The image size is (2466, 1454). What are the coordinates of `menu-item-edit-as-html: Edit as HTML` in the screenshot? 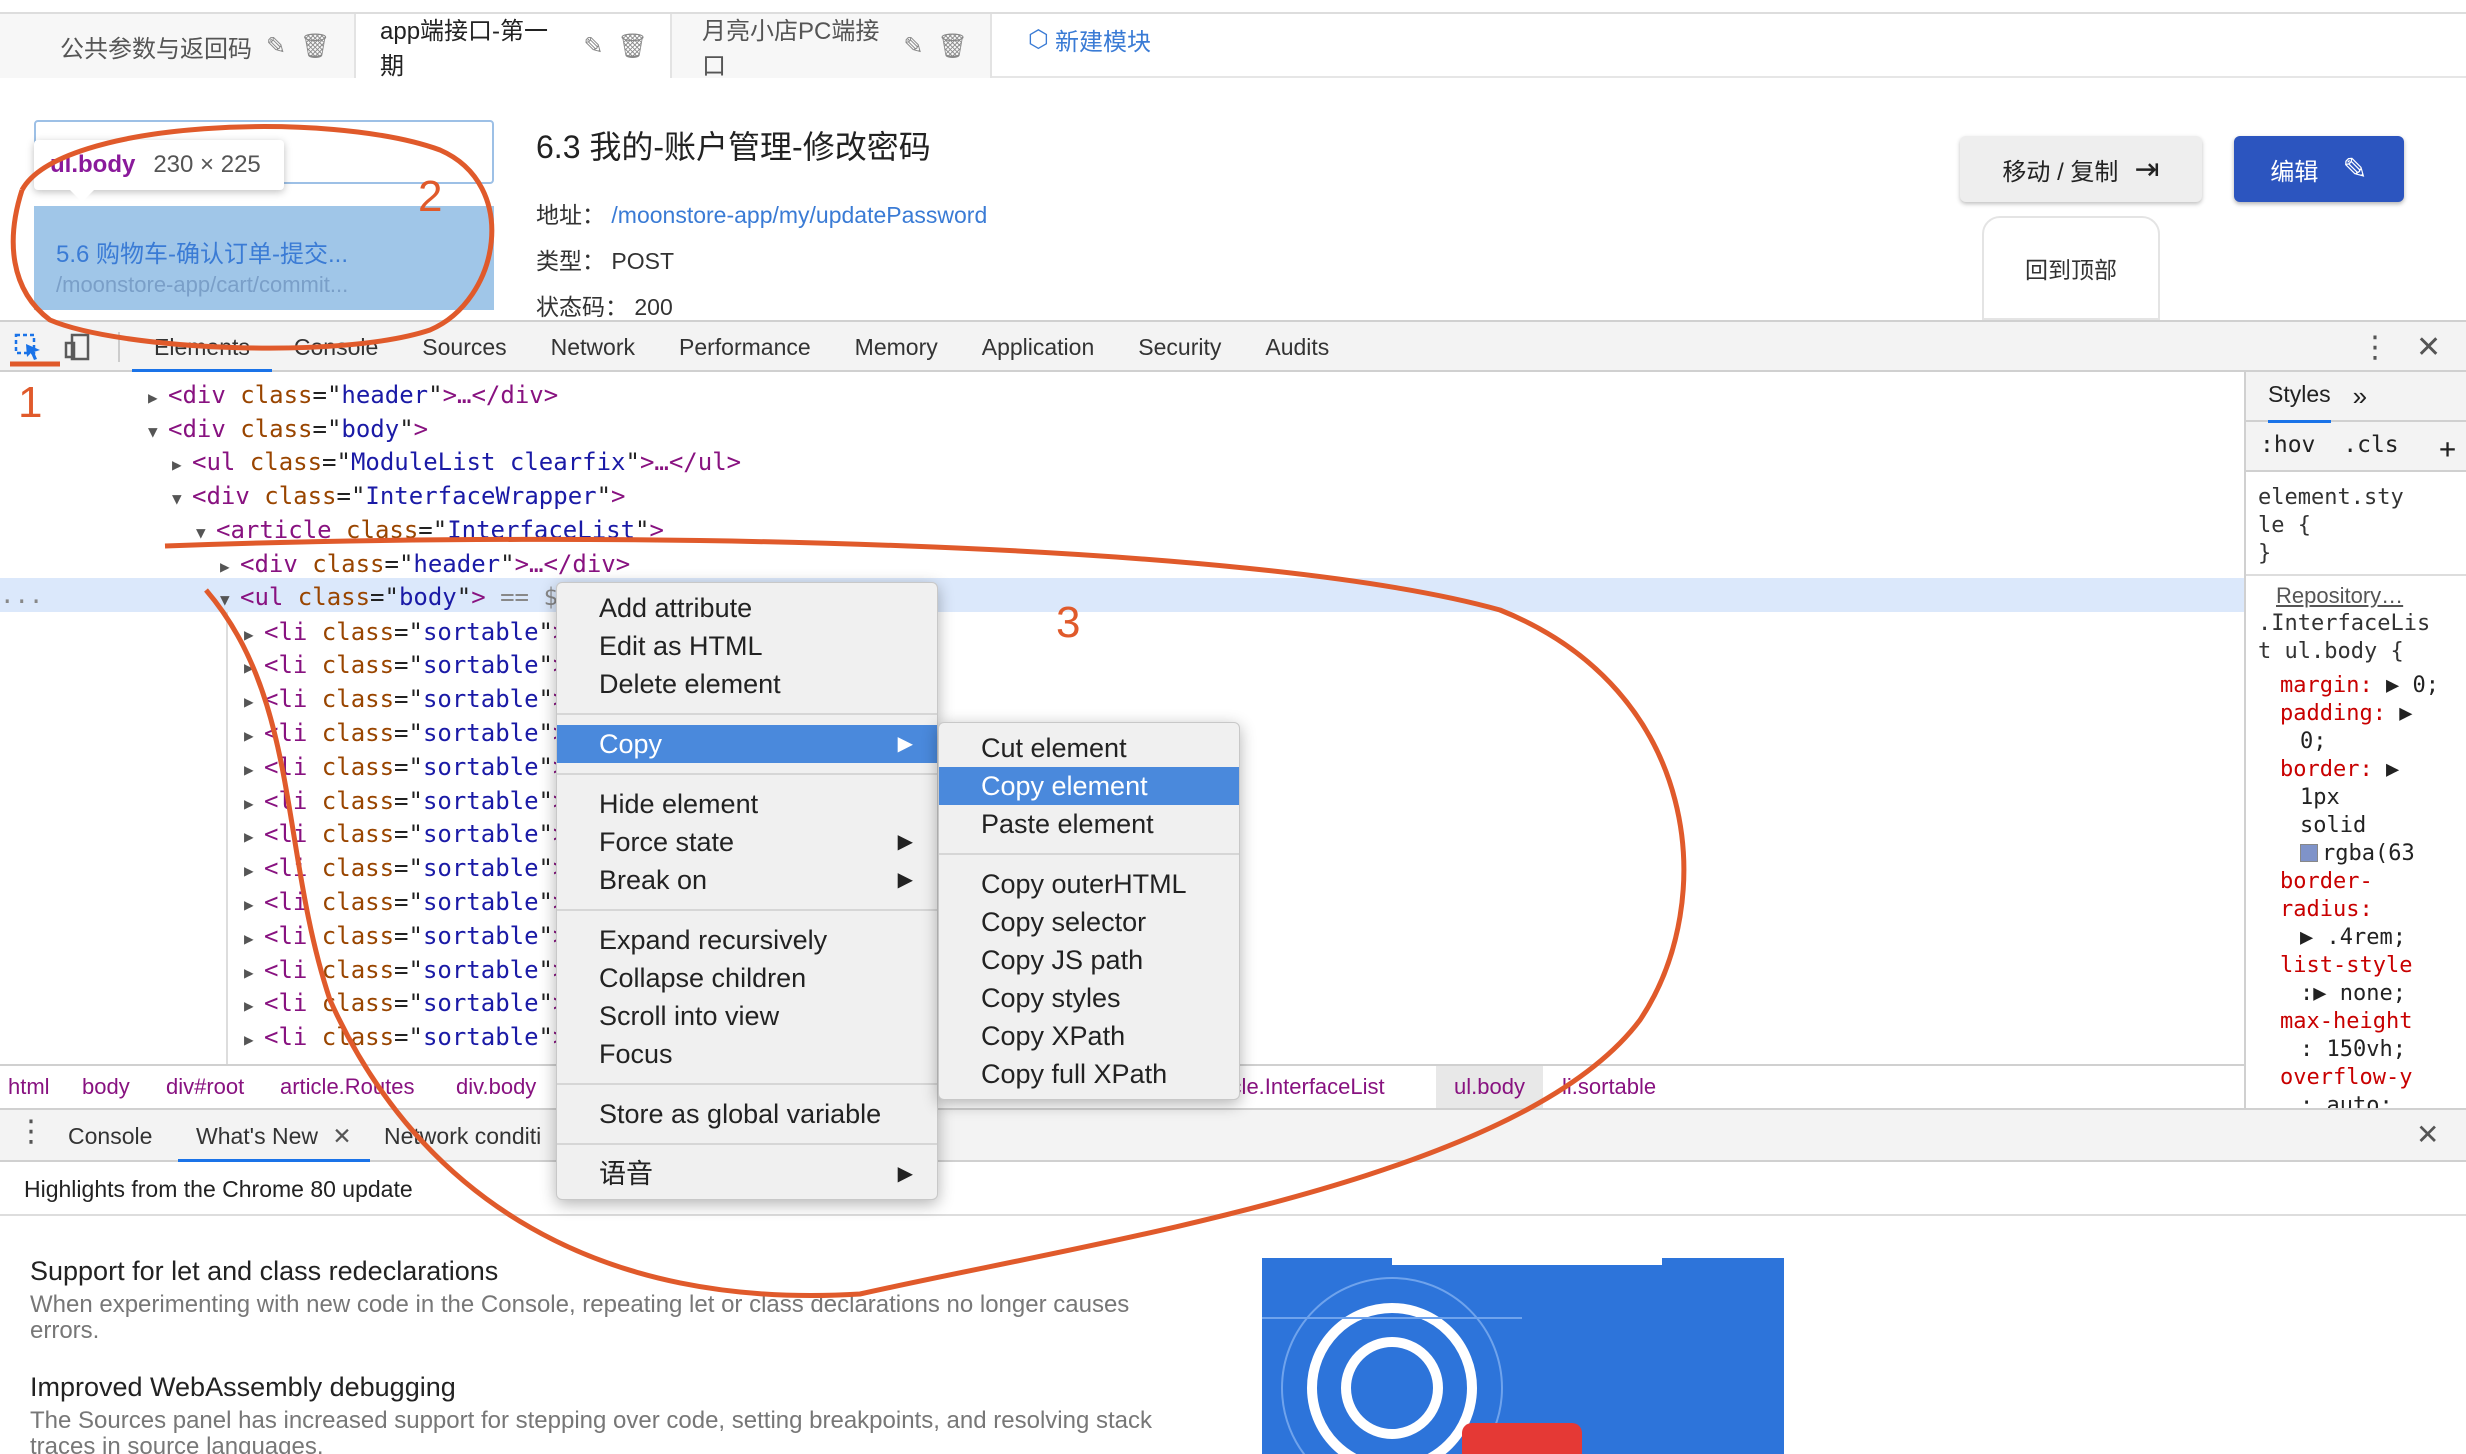 It's located at (747, 646).